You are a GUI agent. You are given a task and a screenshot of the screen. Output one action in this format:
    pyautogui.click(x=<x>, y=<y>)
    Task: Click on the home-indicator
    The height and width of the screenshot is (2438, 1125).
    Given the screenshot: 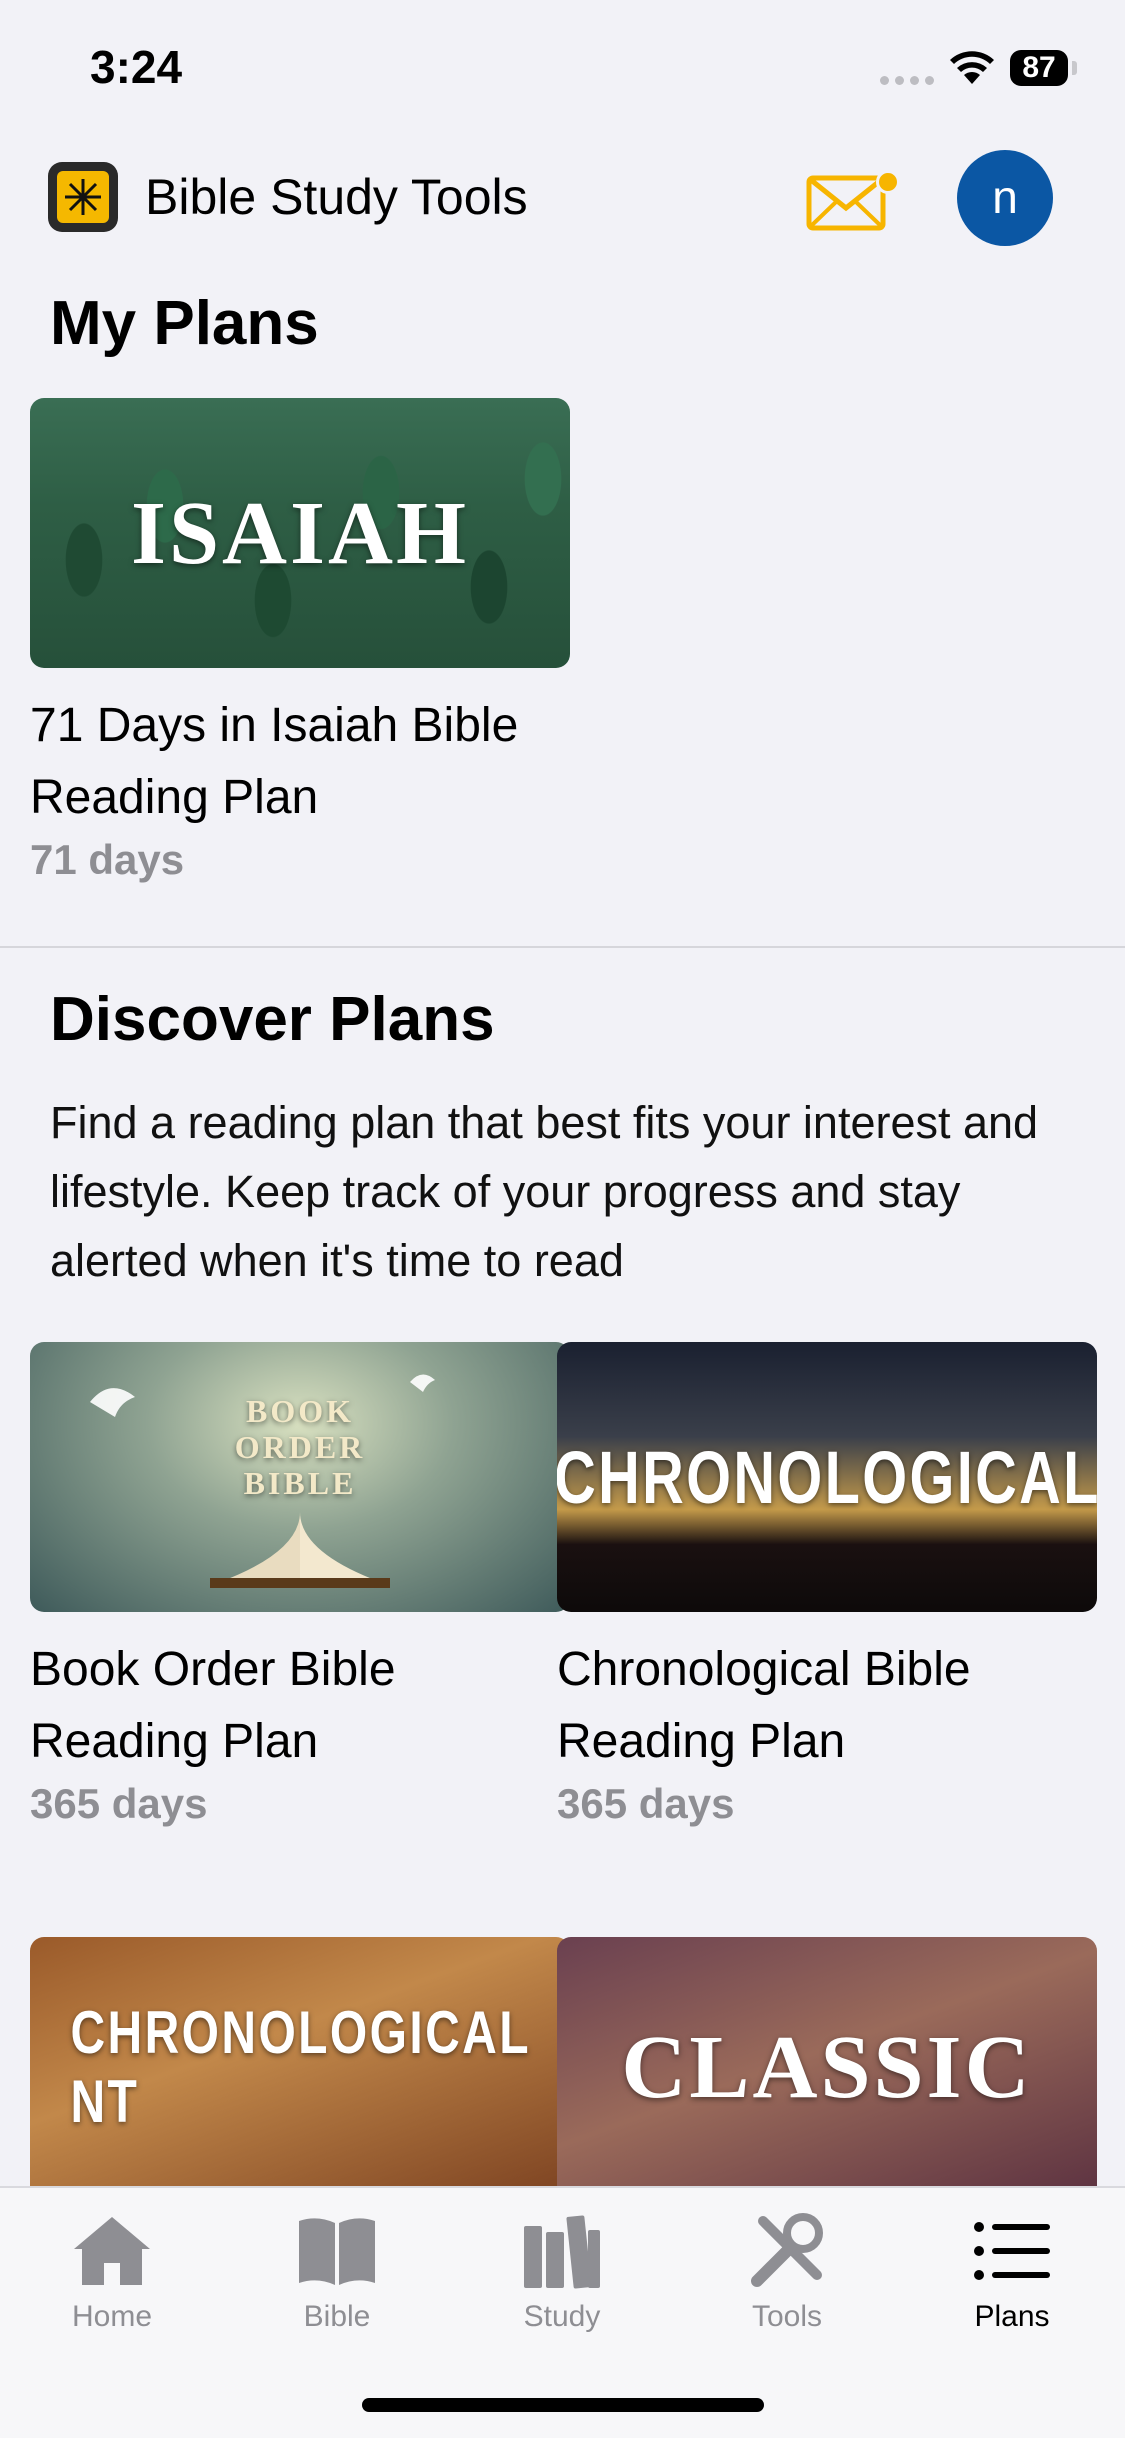 What is the action you would take?
    pyautogui.click(x=563, y=2405)
    